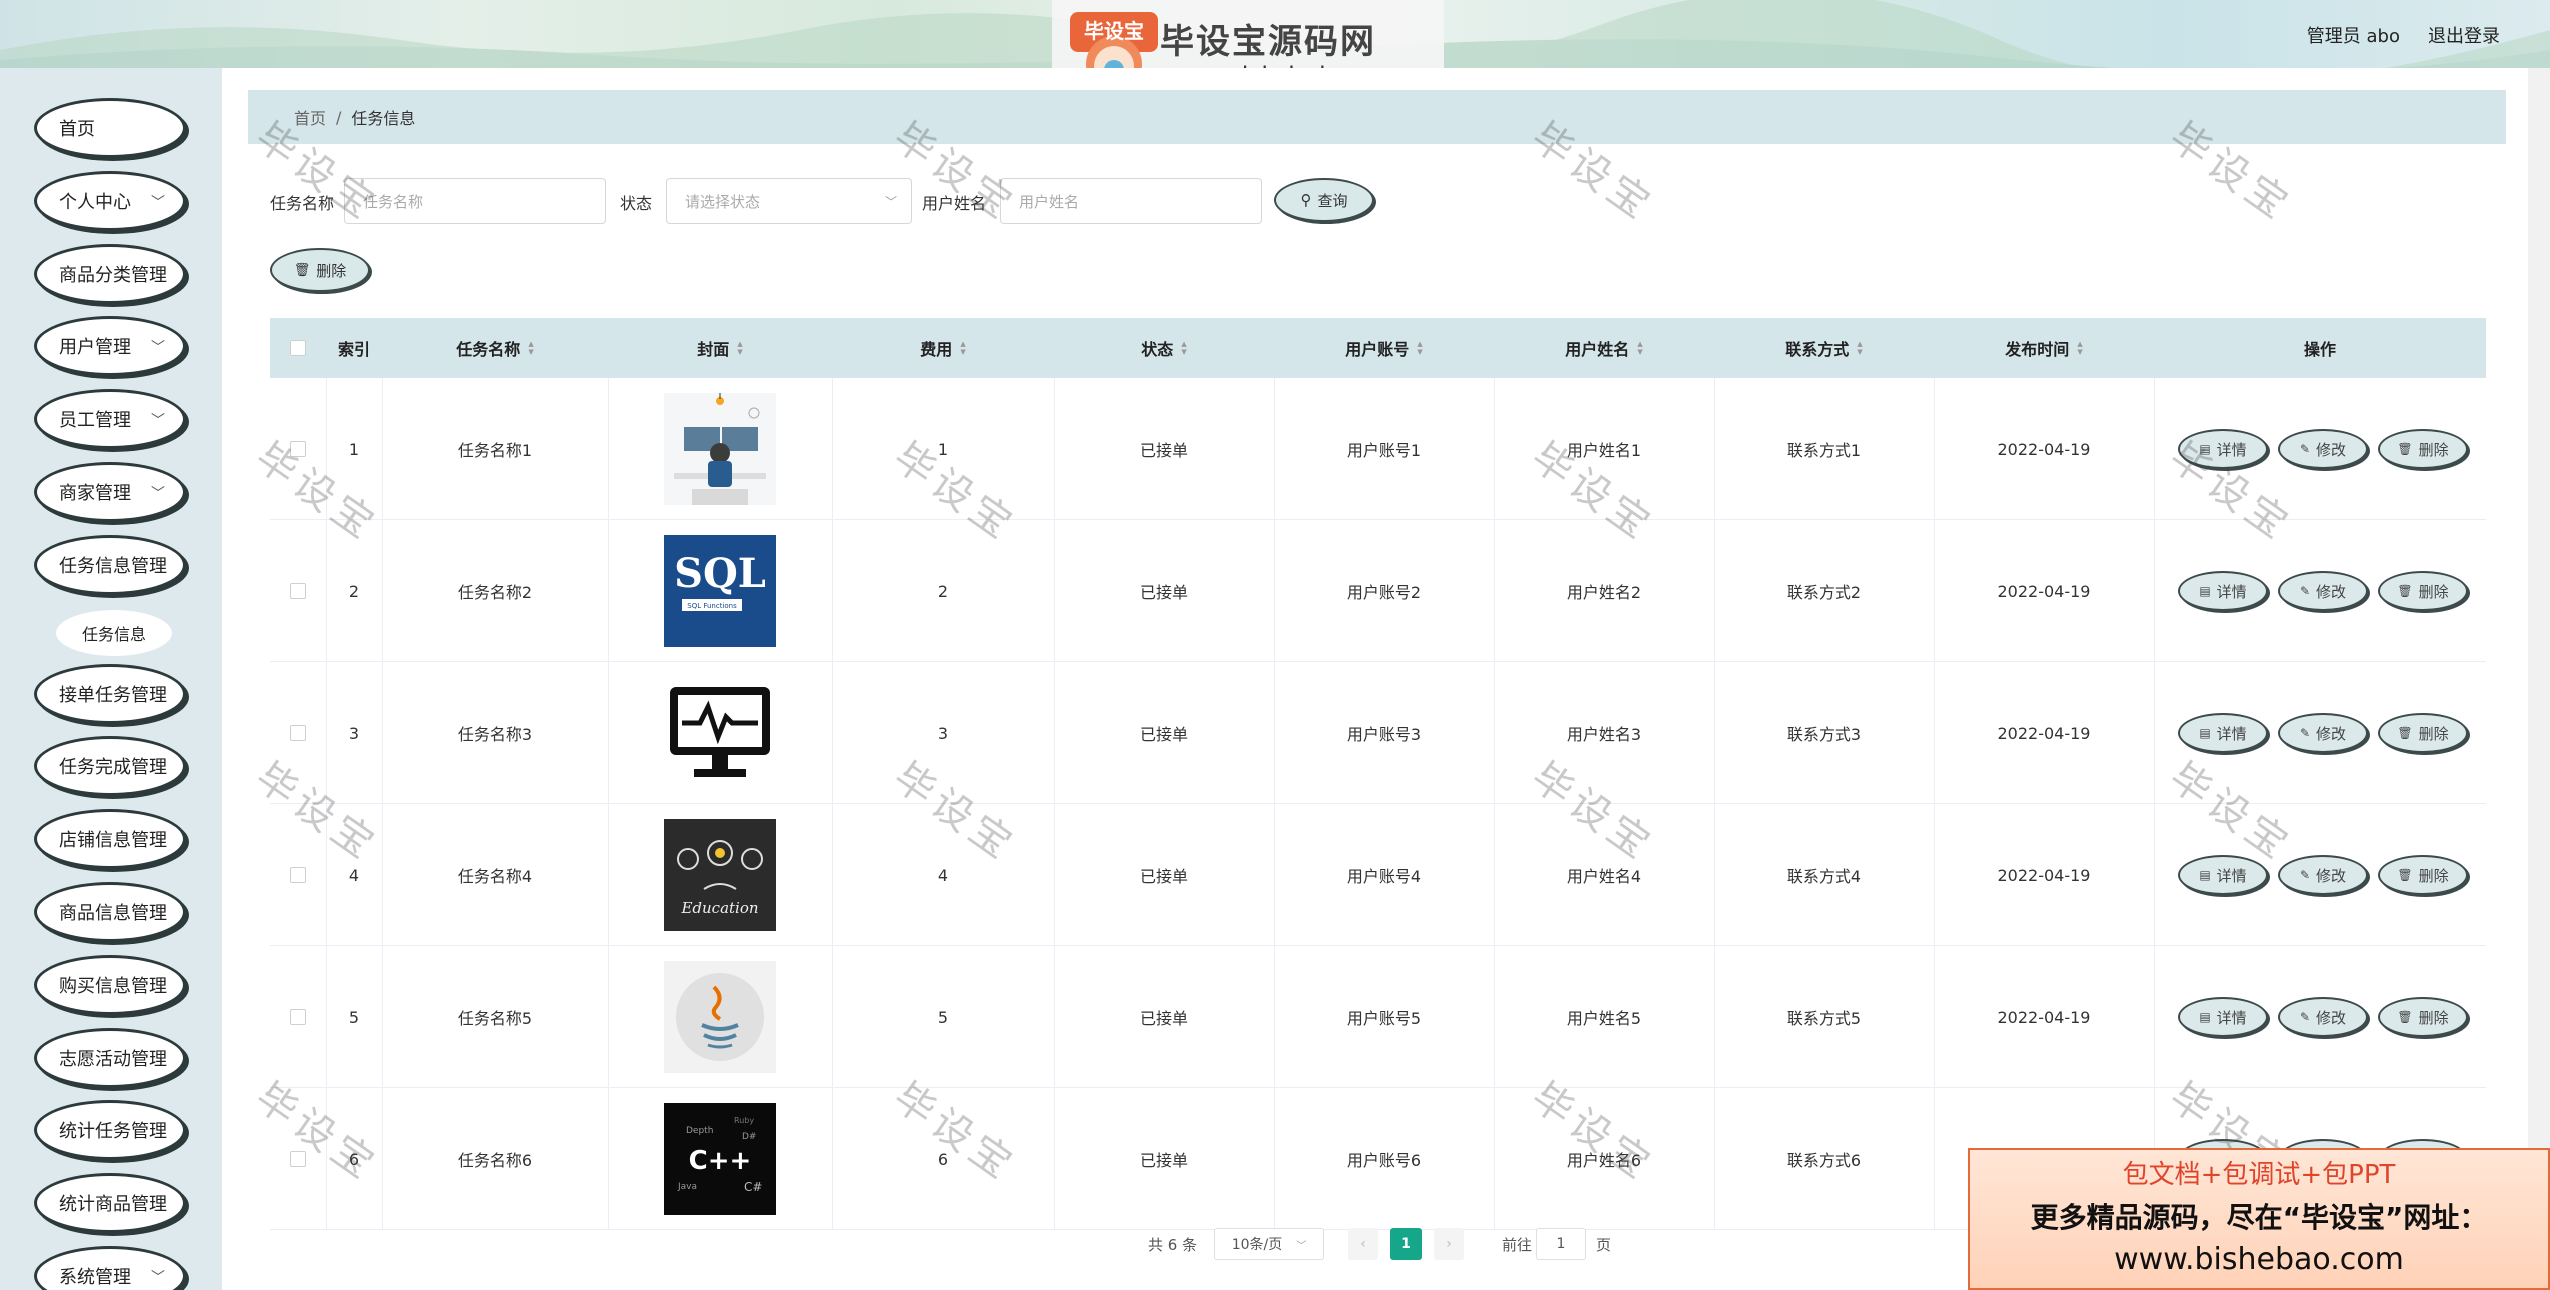 The image size is (2550, 1290). I want to click on column-header-4: 状态 ▲ ▼, so click(1164, 348).